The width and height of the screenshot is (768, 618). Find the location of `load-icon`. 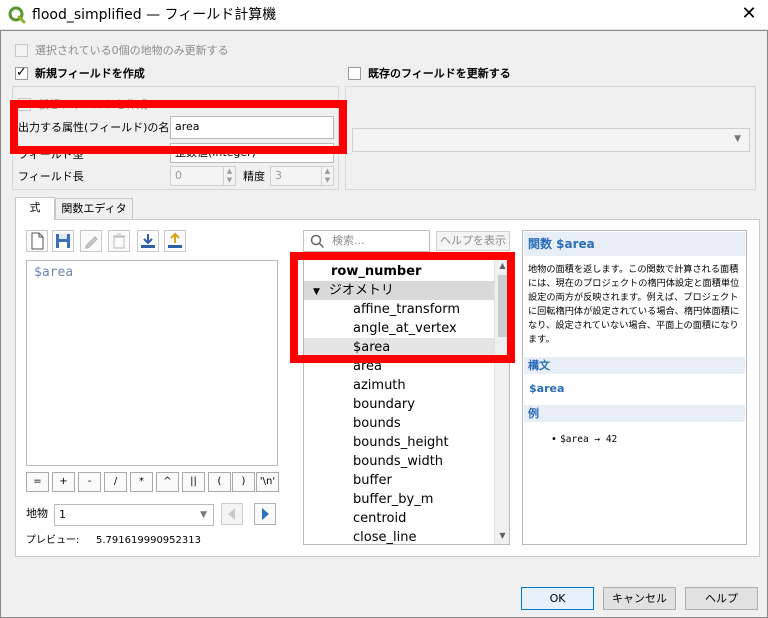

load-icon is located at coordinates (148, 241).